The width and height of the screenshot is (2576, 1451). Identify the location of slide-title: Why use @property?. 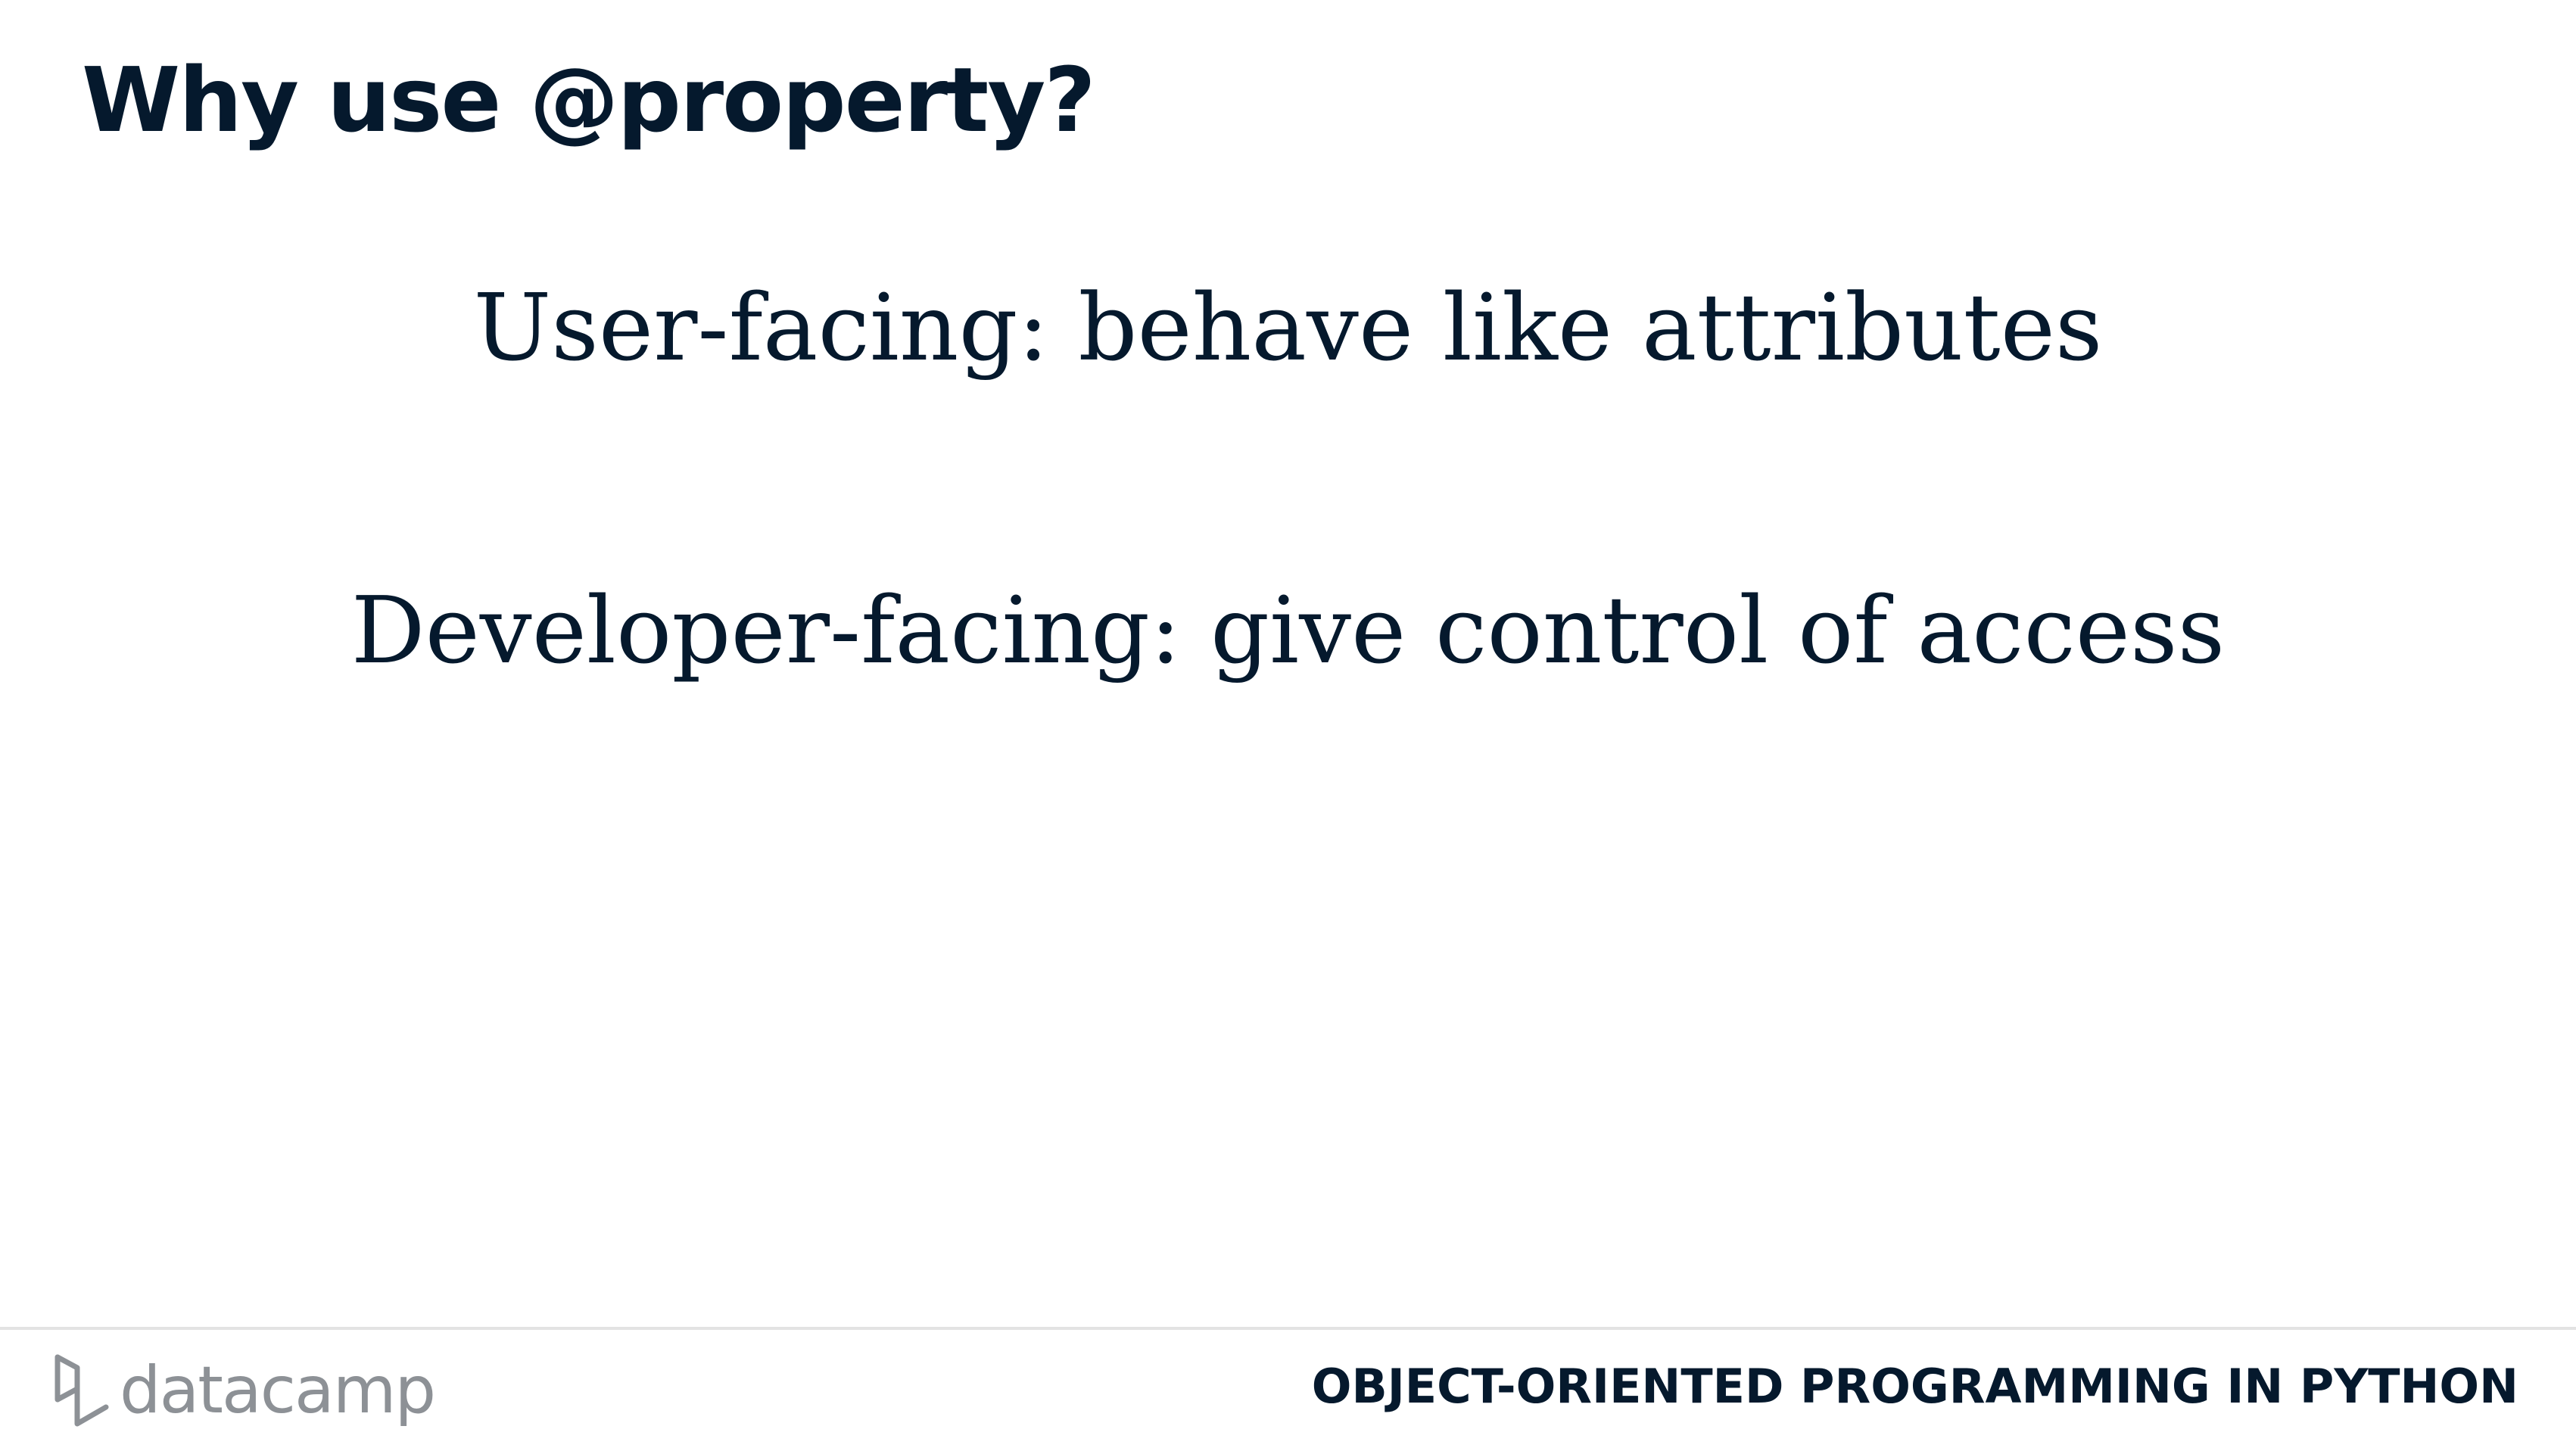
(589, 100).